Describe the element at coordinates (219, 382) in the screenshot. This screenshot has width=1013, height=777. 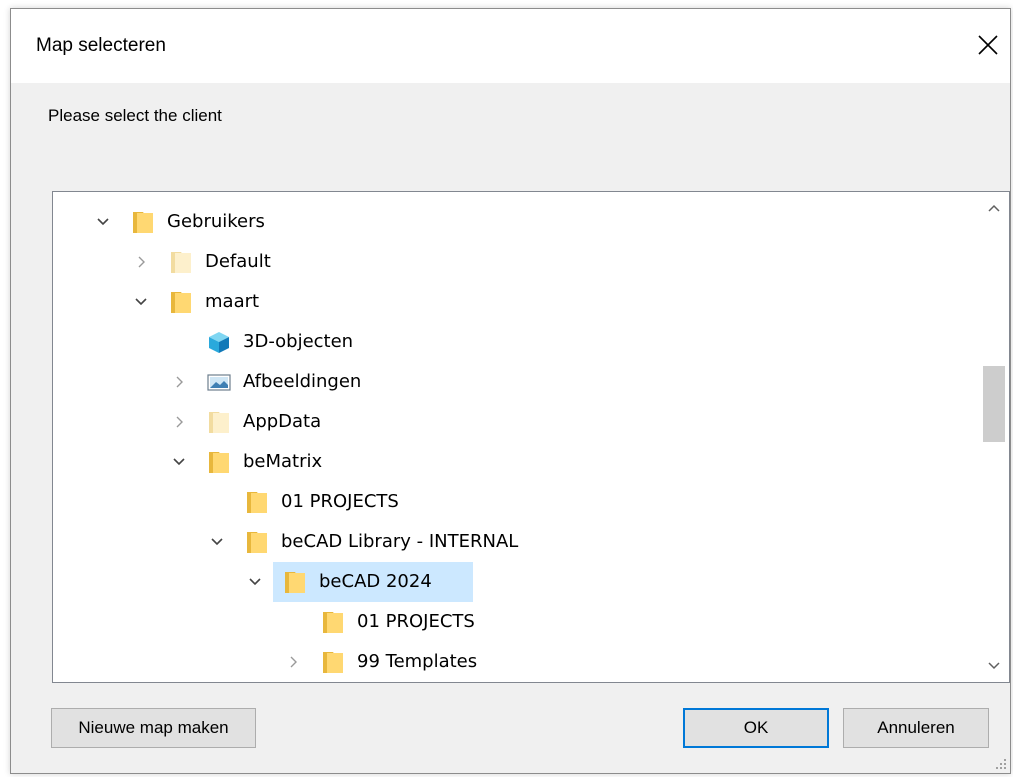
I see `pictures-icon` at that location.